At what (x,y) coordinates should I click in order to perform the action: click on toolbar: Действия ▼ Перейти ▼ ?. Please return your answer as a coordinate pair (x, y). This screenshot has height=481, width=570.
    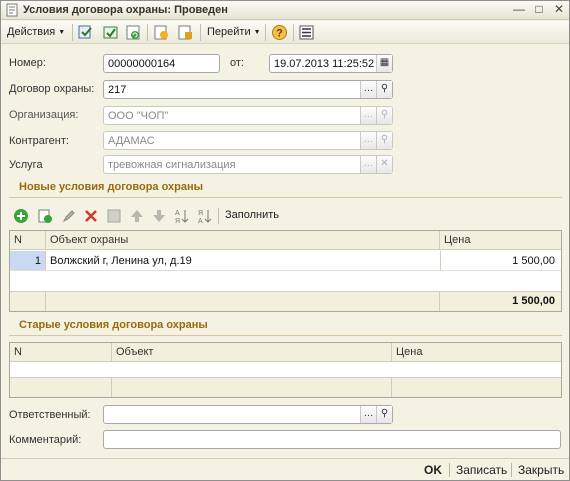
    Looking at the image, I should click on (285, 32).